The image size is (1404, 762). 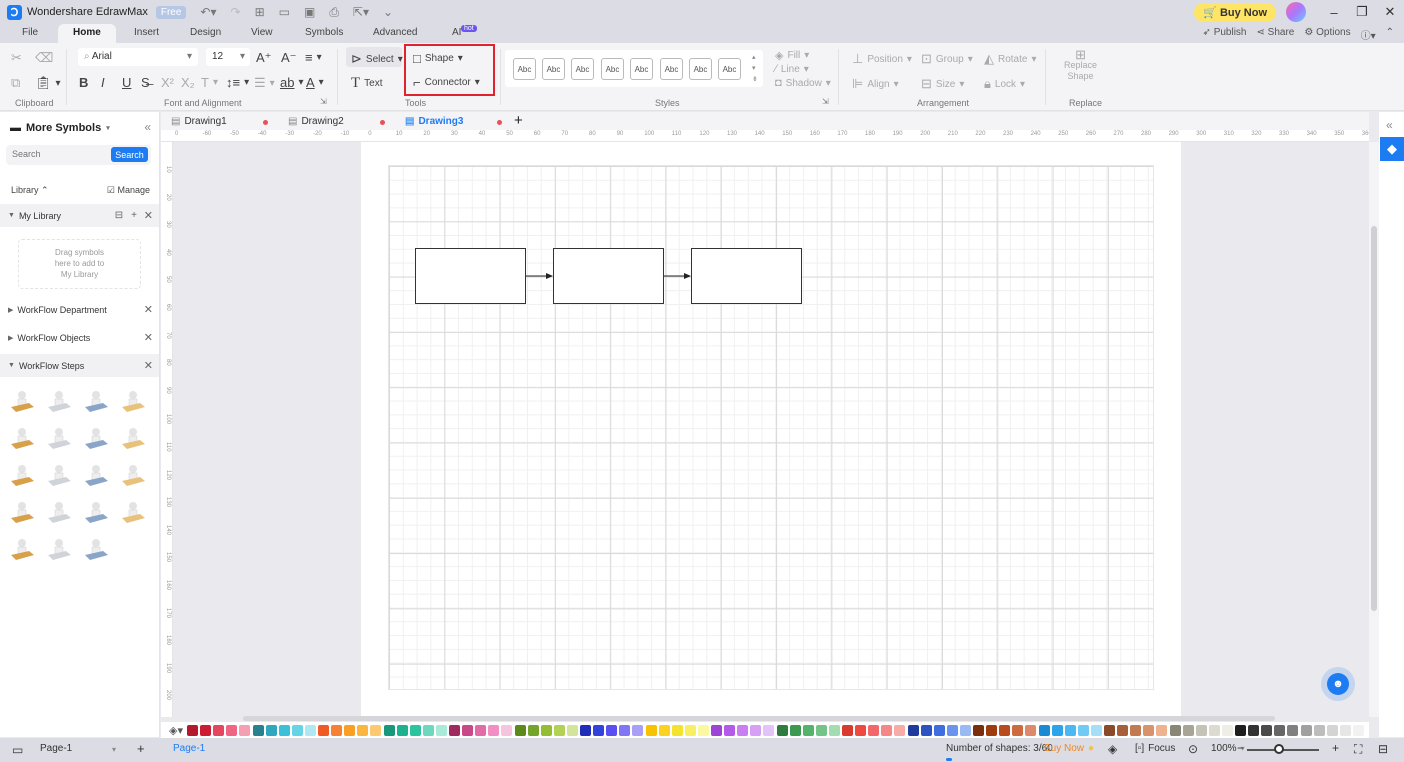 What do you see at coordinates (1240, 748) in the screenshot?
I see `zoom-out-button: −` at bounding box center [1240, 748].